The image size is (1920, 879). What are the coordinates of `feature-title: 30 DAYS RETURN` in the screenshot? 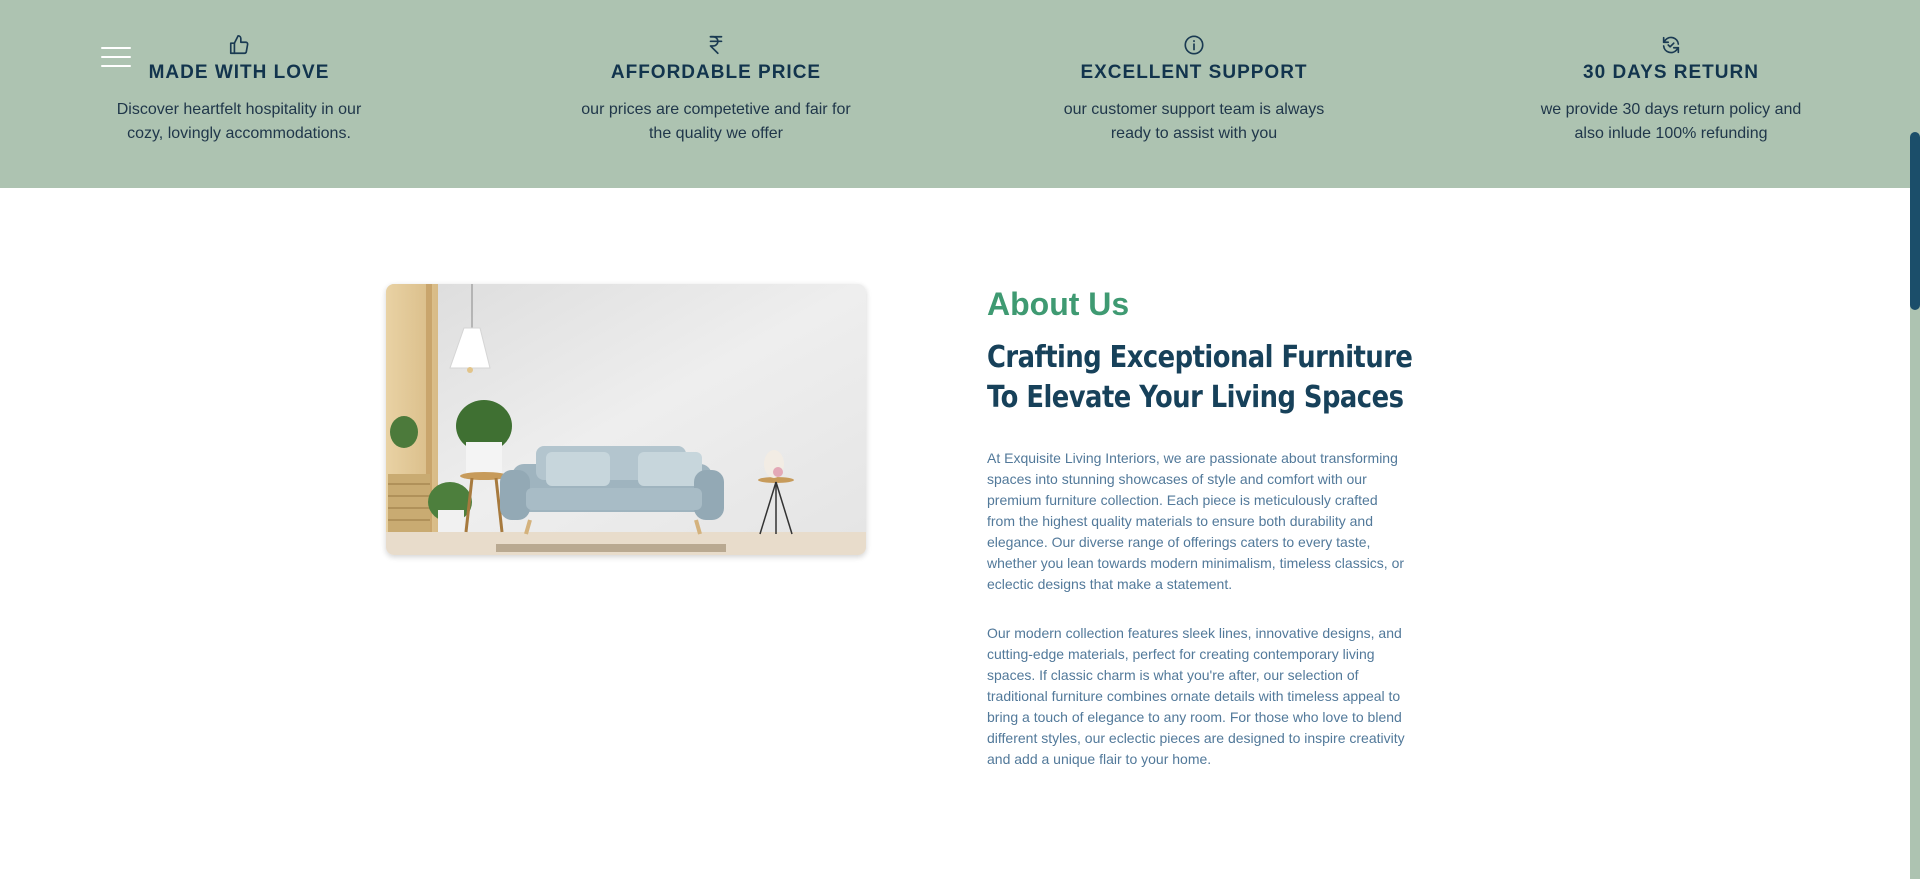 It's located at (1671, 72).